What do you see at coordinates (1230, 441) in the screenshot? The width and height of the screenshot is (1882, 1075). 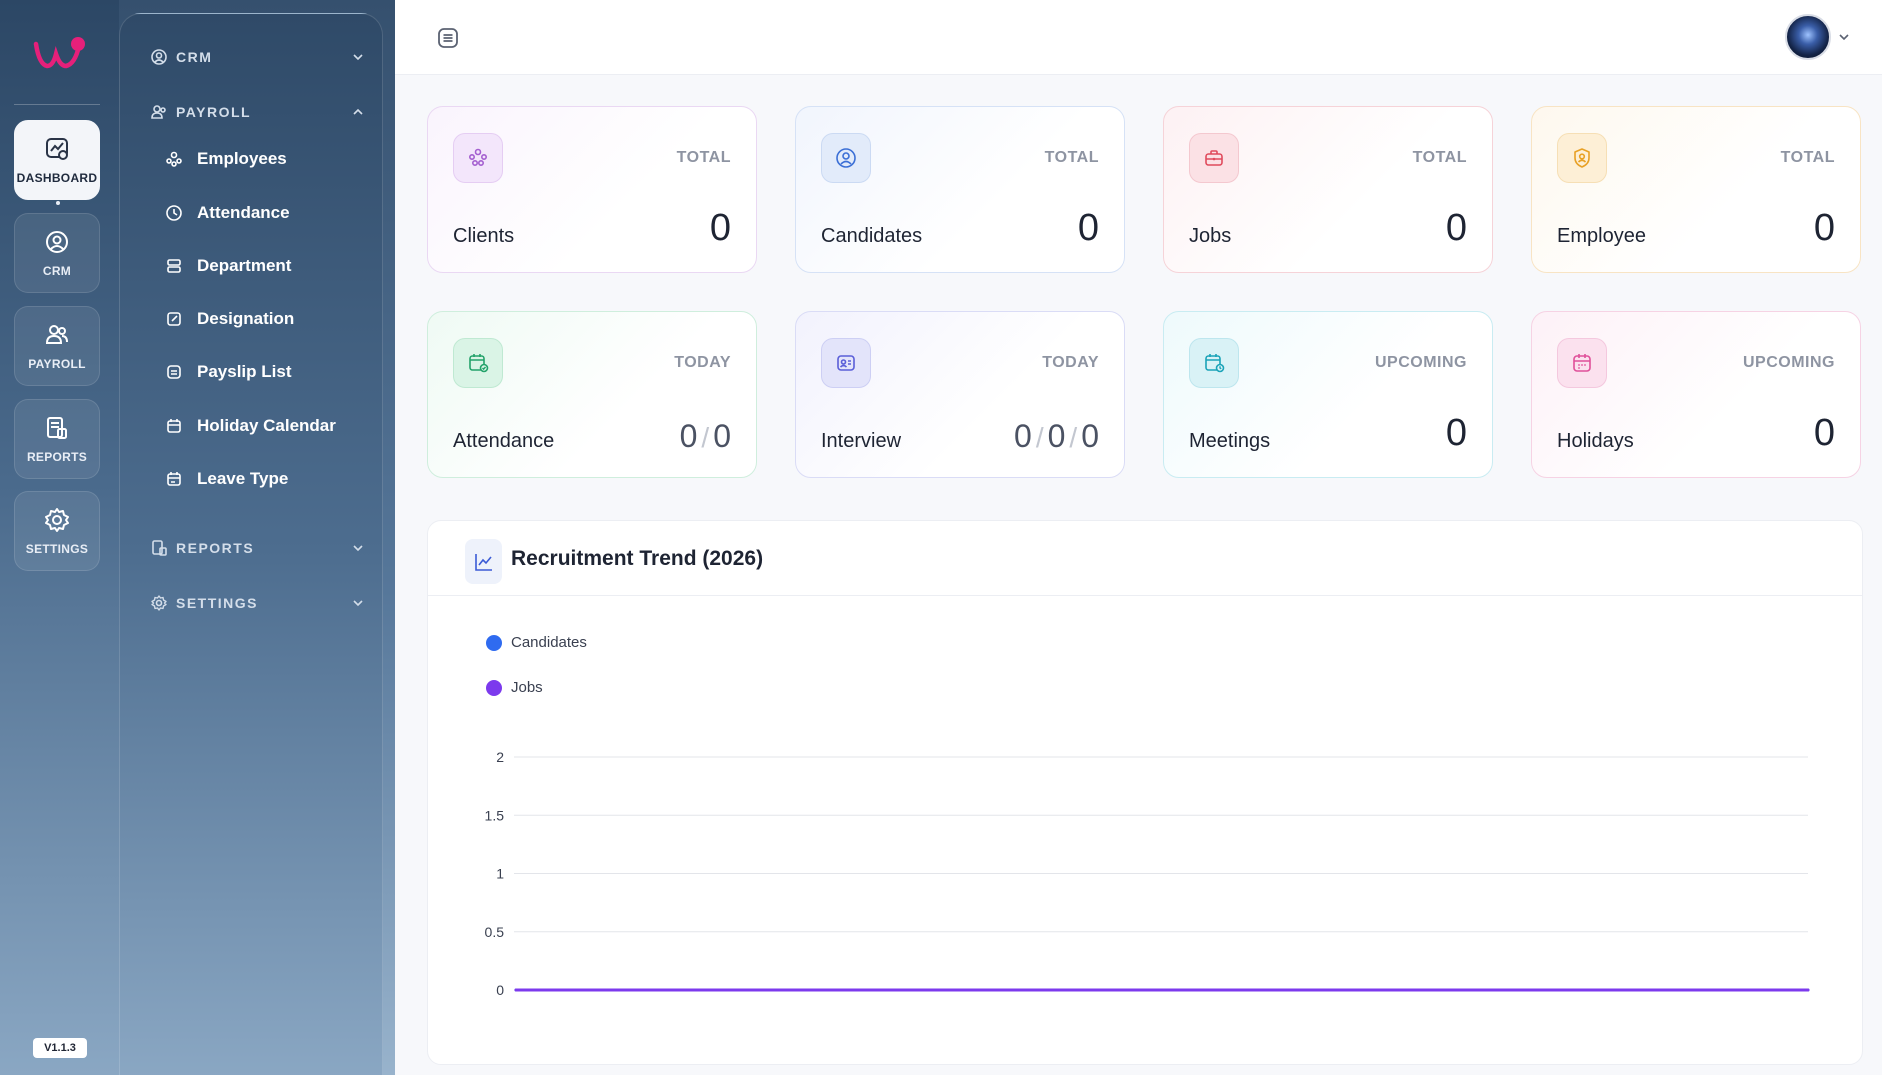 I see `card-label: Meetings` at bounding box center [1230, 441].